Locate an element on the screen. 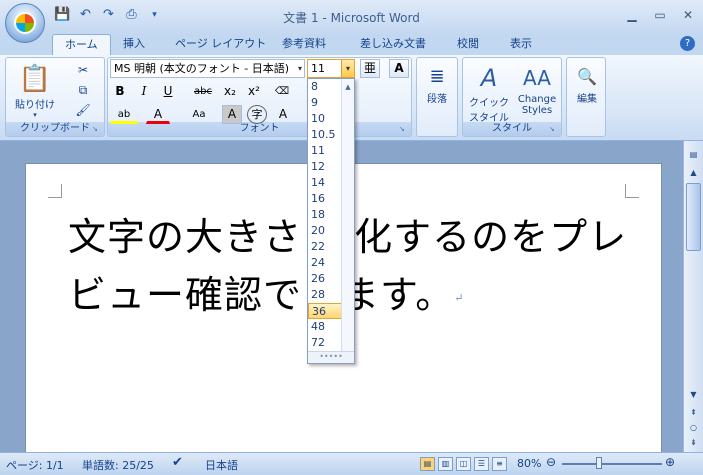 The width and height of the screenshot is (703, 475). paste-button: 📋 貼り付け ▾ is located at coordinates (35, 90).